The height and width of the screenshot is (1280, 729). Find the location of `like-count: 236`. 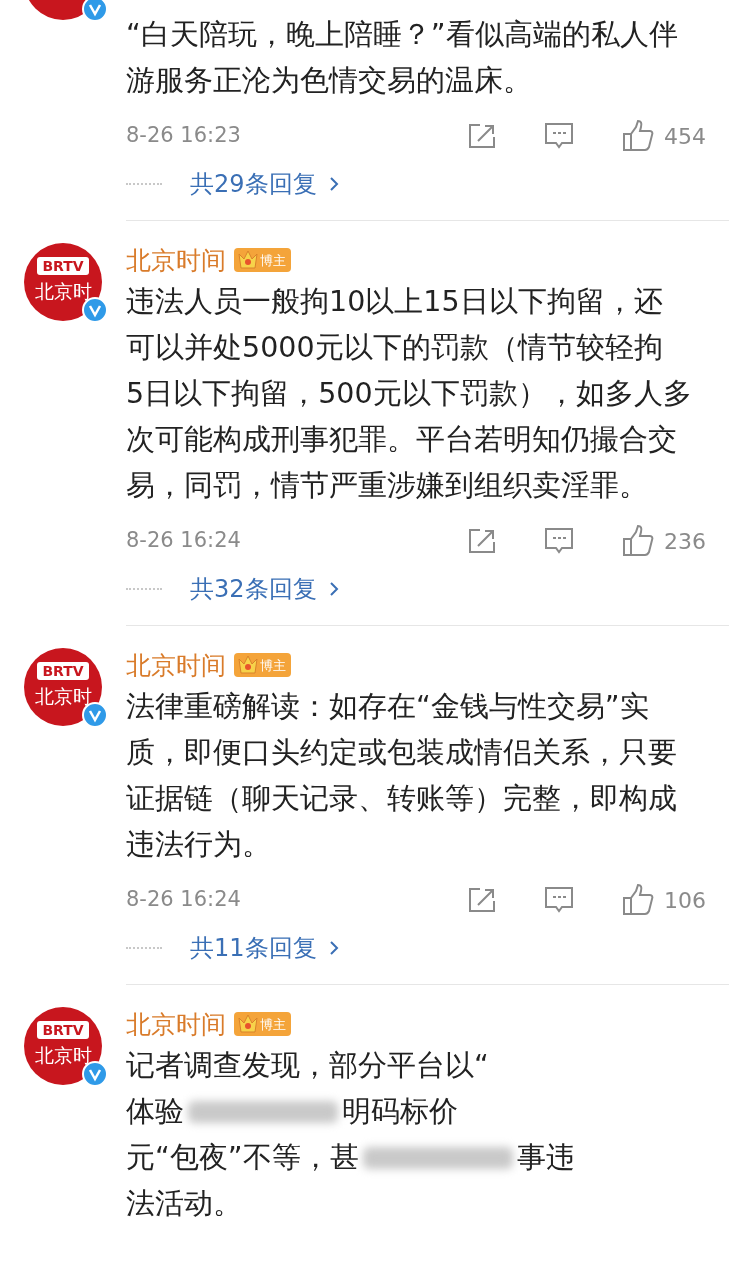

like-count: 236 is located at coordinates (685, 541).